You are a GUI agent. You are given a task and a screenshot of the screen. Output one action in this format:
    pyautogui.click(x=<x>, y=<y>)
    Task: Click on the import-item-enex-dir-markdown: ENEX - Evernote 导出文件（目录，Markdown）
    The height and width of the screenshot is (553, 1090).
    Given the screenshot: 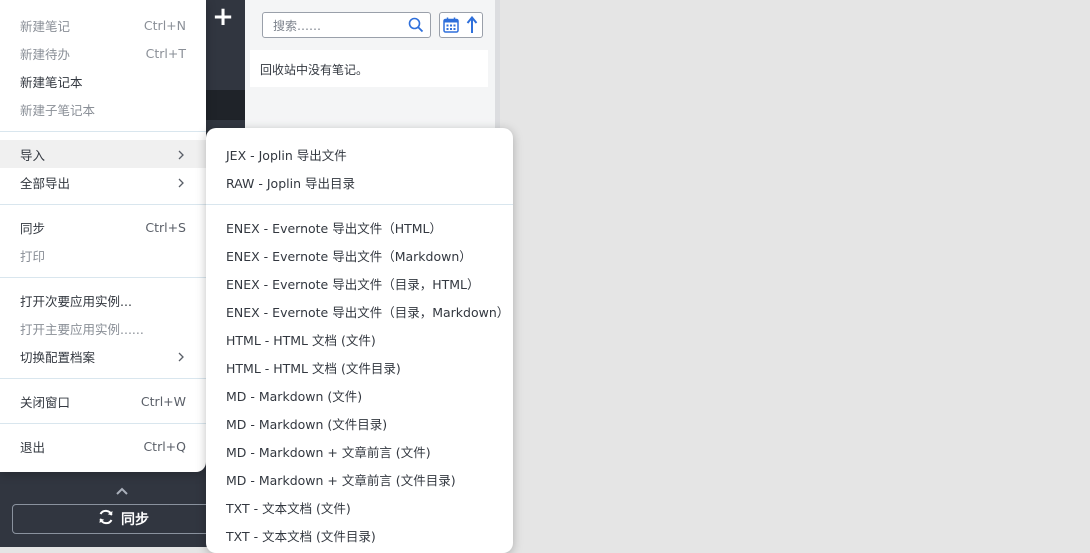 What is the action you would take?
    pyautogui.click(x=359, y=311)
    